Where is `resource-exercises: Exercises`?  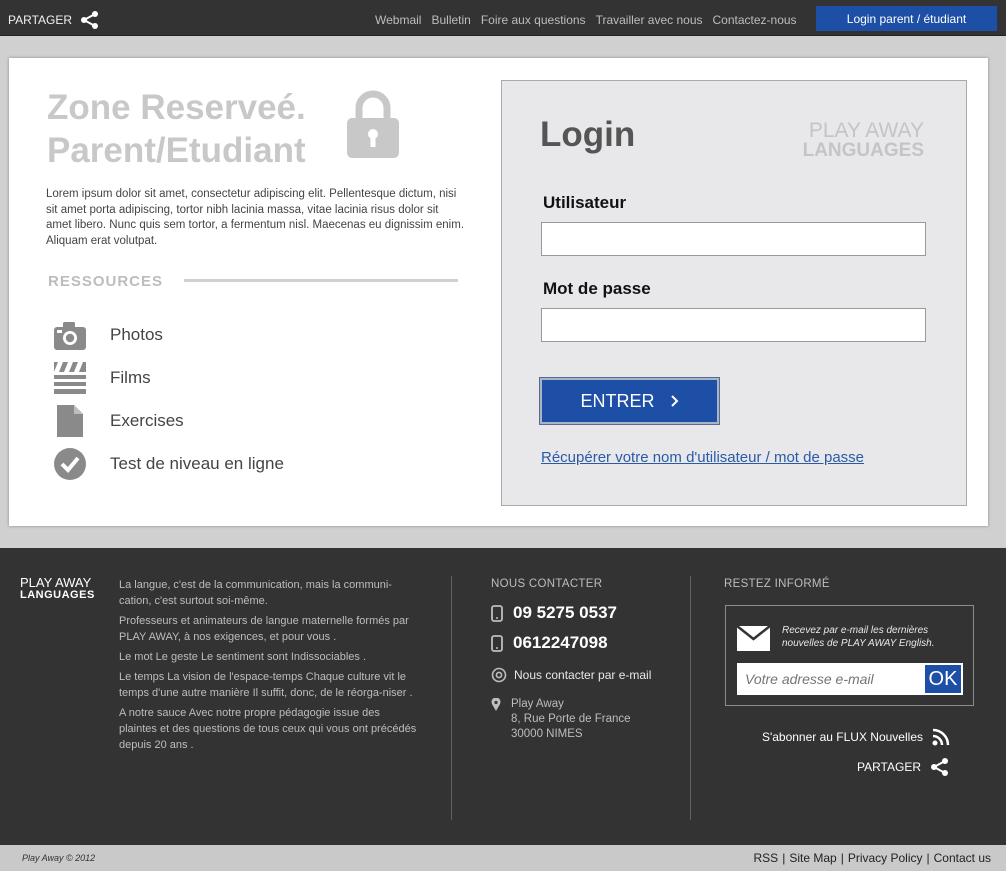
resource-exercises: Exercises is located at coordinates (118, 421).